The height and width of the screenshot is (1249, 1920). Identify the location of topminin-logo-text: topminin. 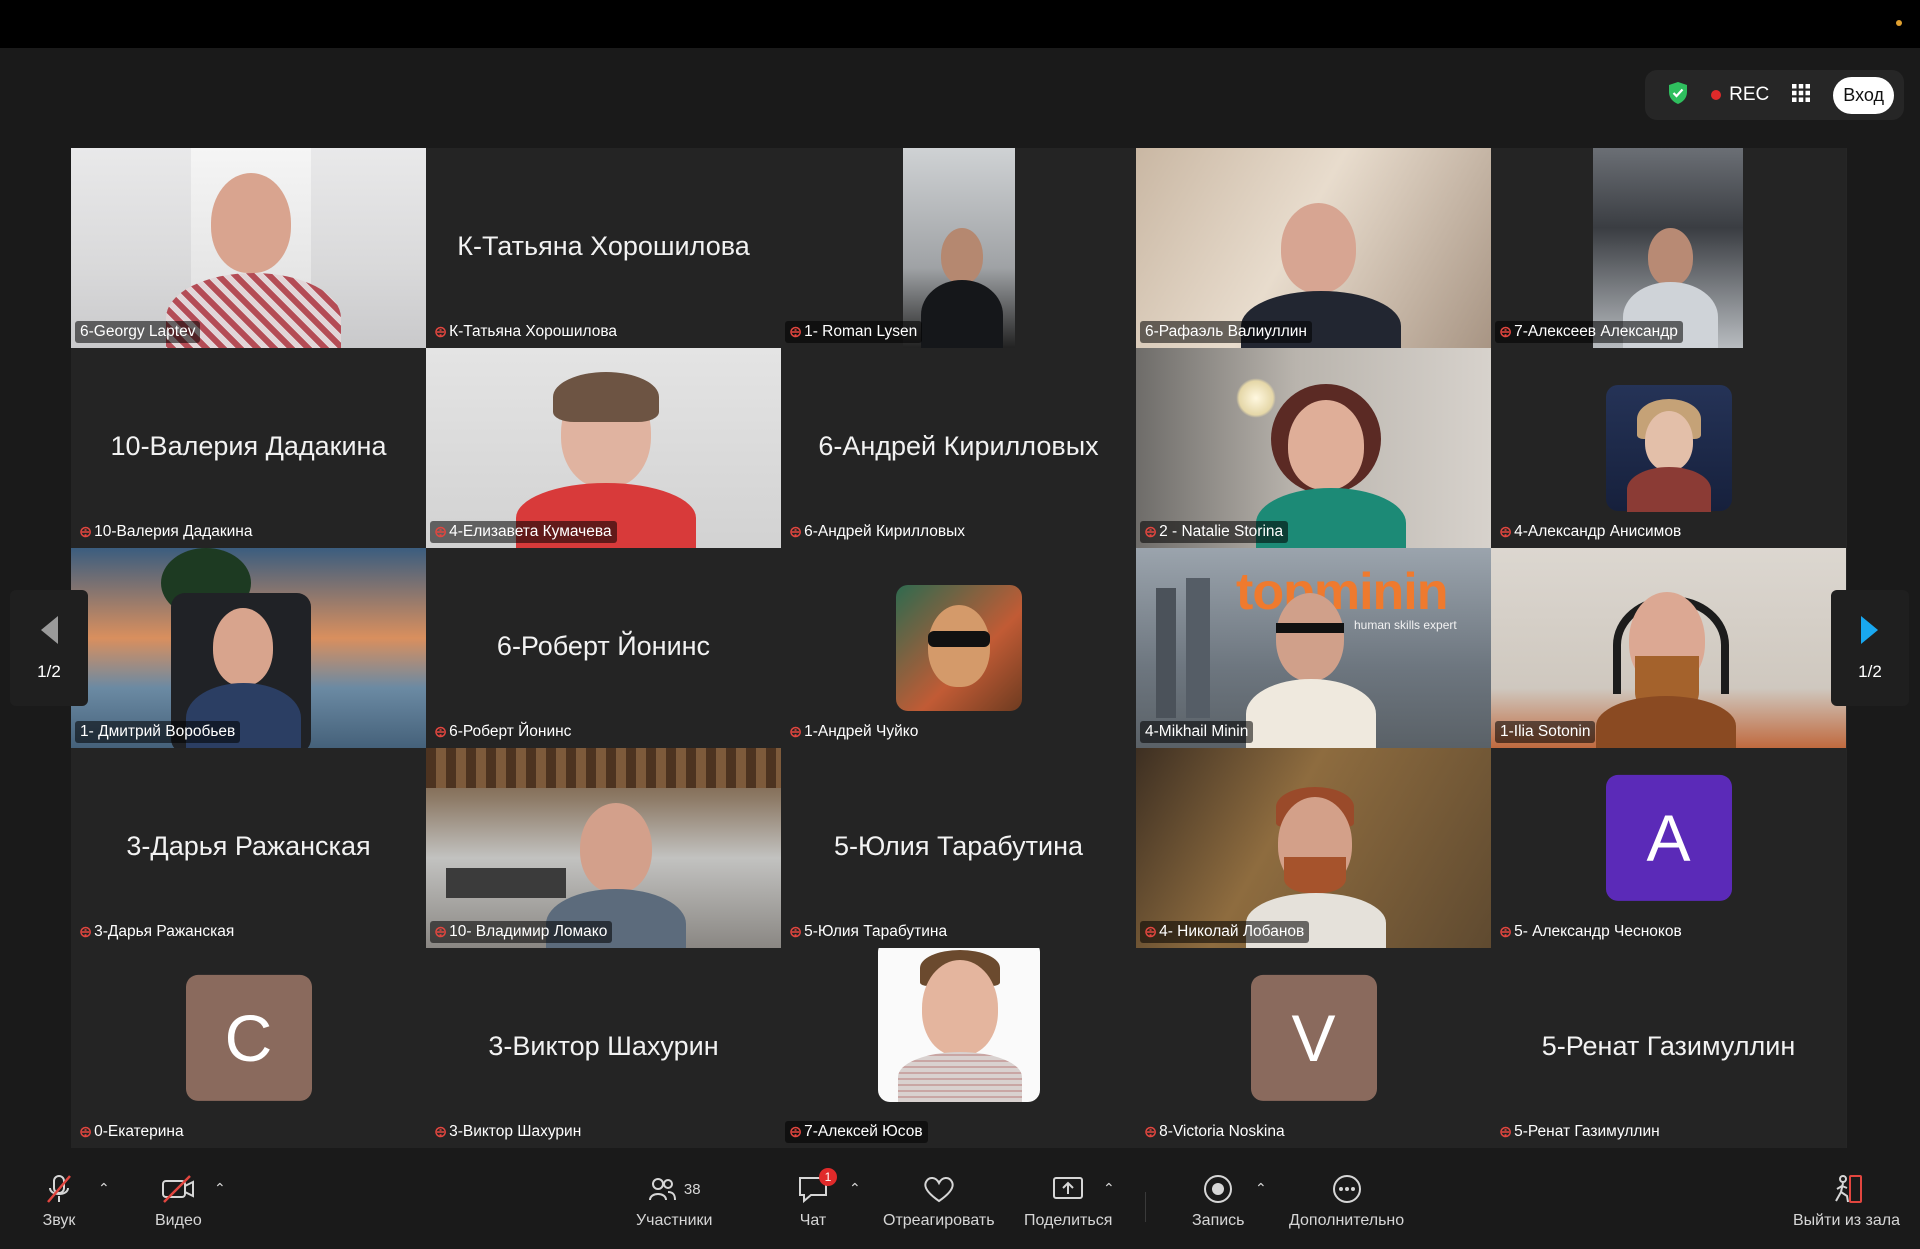
(1342, 592).